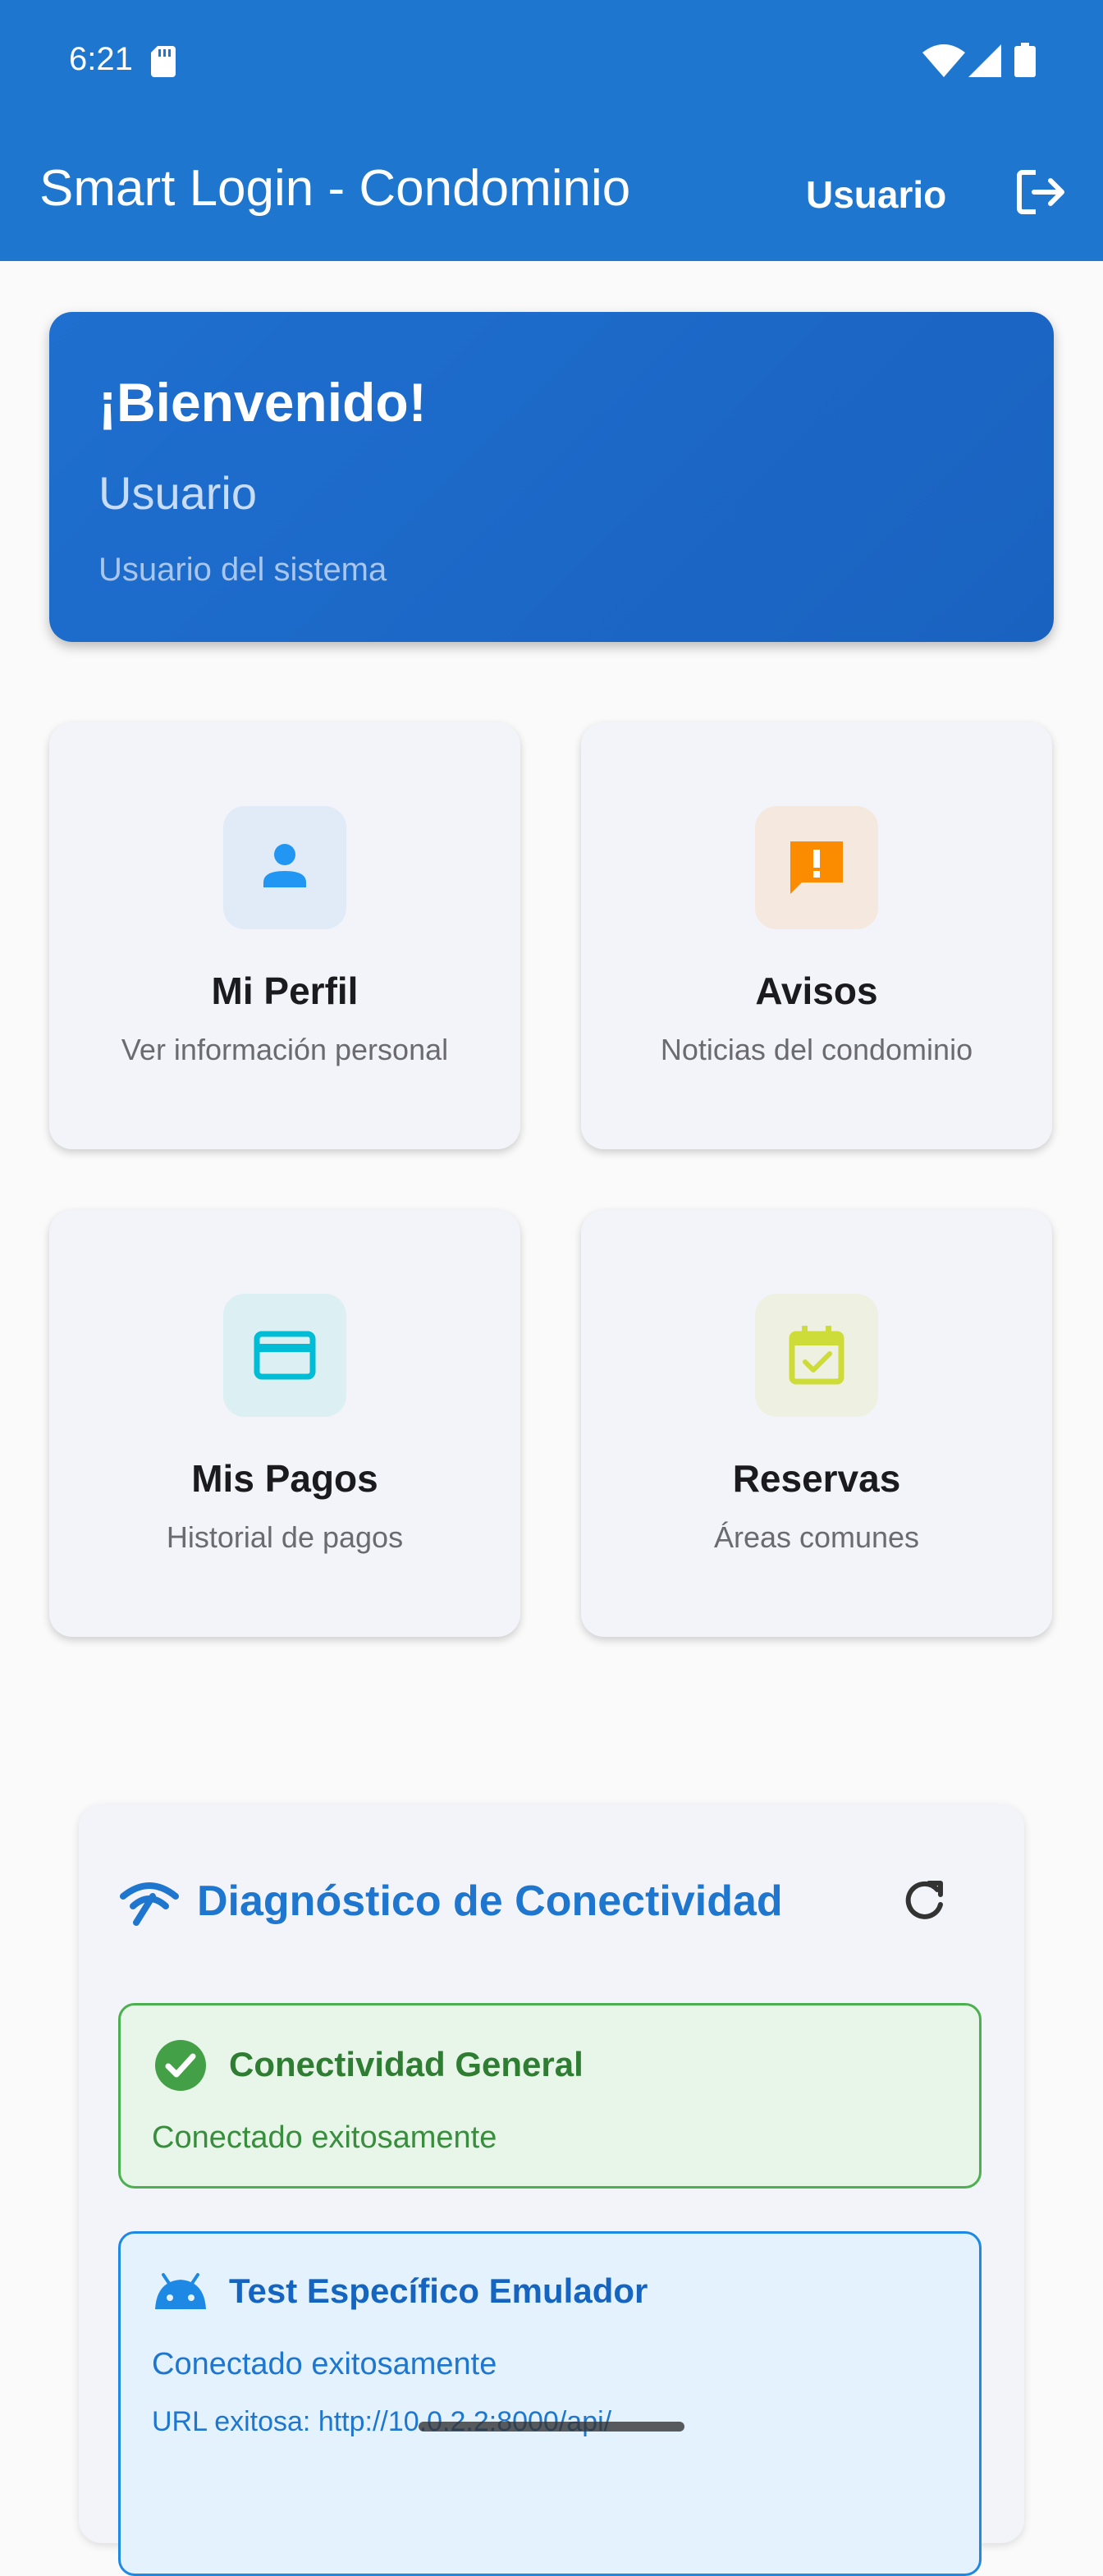 The height and width of the screenshot is (2576, 1103). What do you see at coordinates (490, 1901) in the screenshot?
I see `diagnostics-title: Diagnóstico de Conectividad` at bounding box center [490, 1901].